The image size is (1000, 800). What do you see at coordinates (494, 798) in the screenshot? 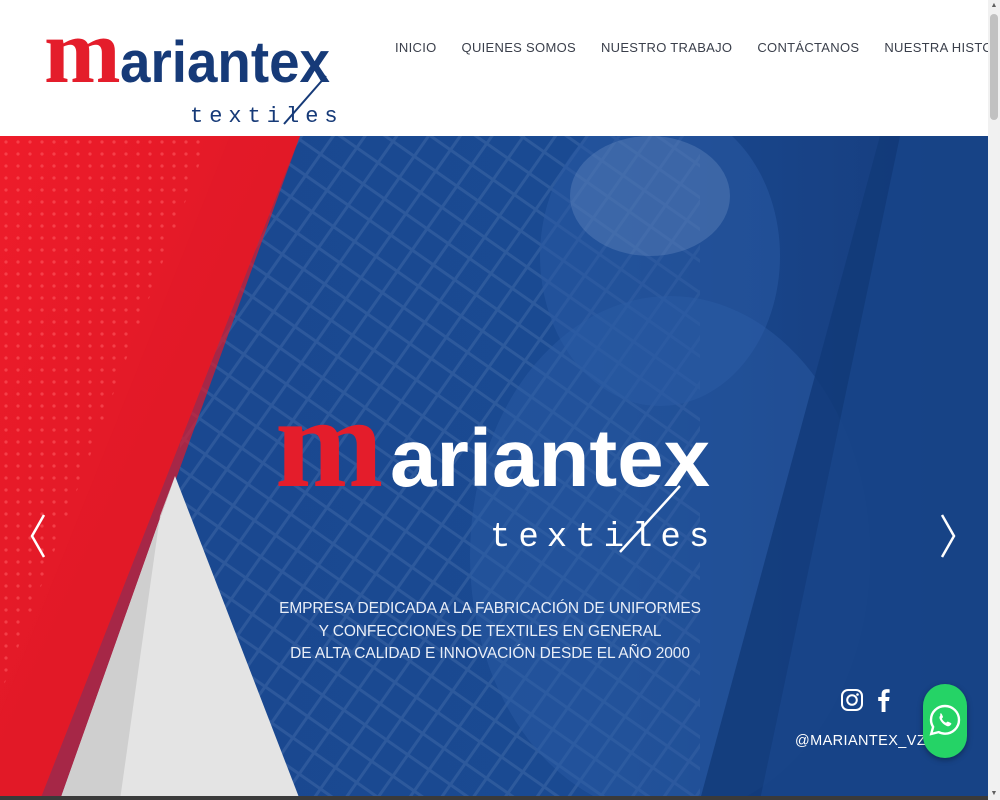
I see `bottom-strip` at bounding box center [494, 798].